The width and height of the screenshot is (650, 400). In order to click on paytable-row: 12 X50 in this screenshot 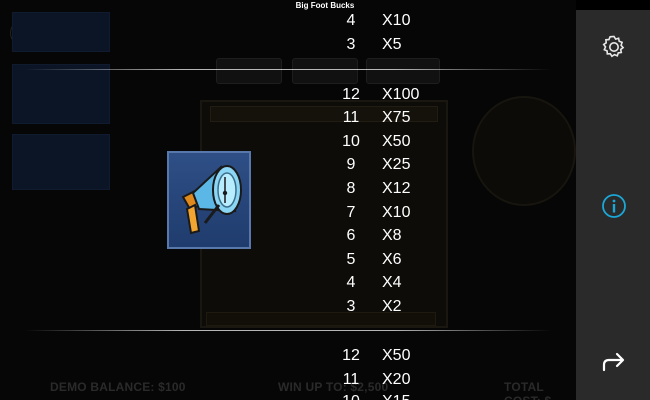, I will do `click(400, 356)`.